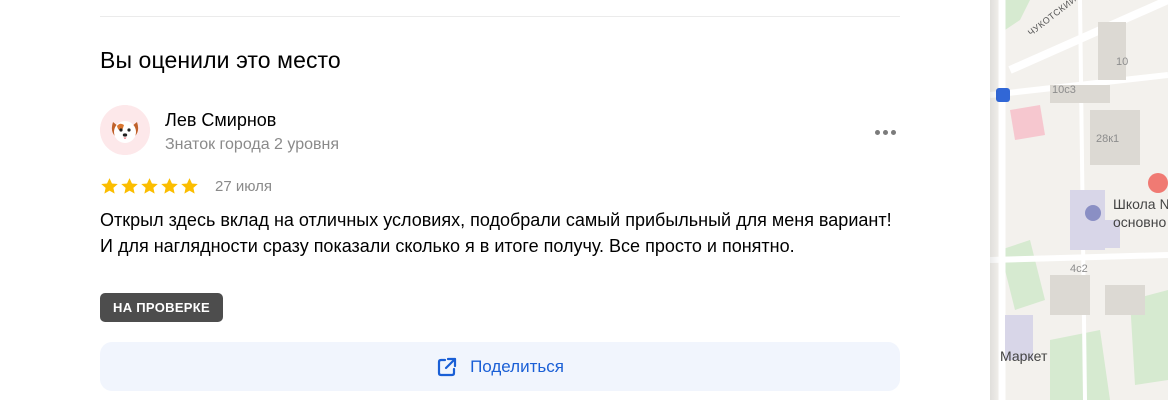  I want to click on map-building-label: 28к1, so click(1108, 139).